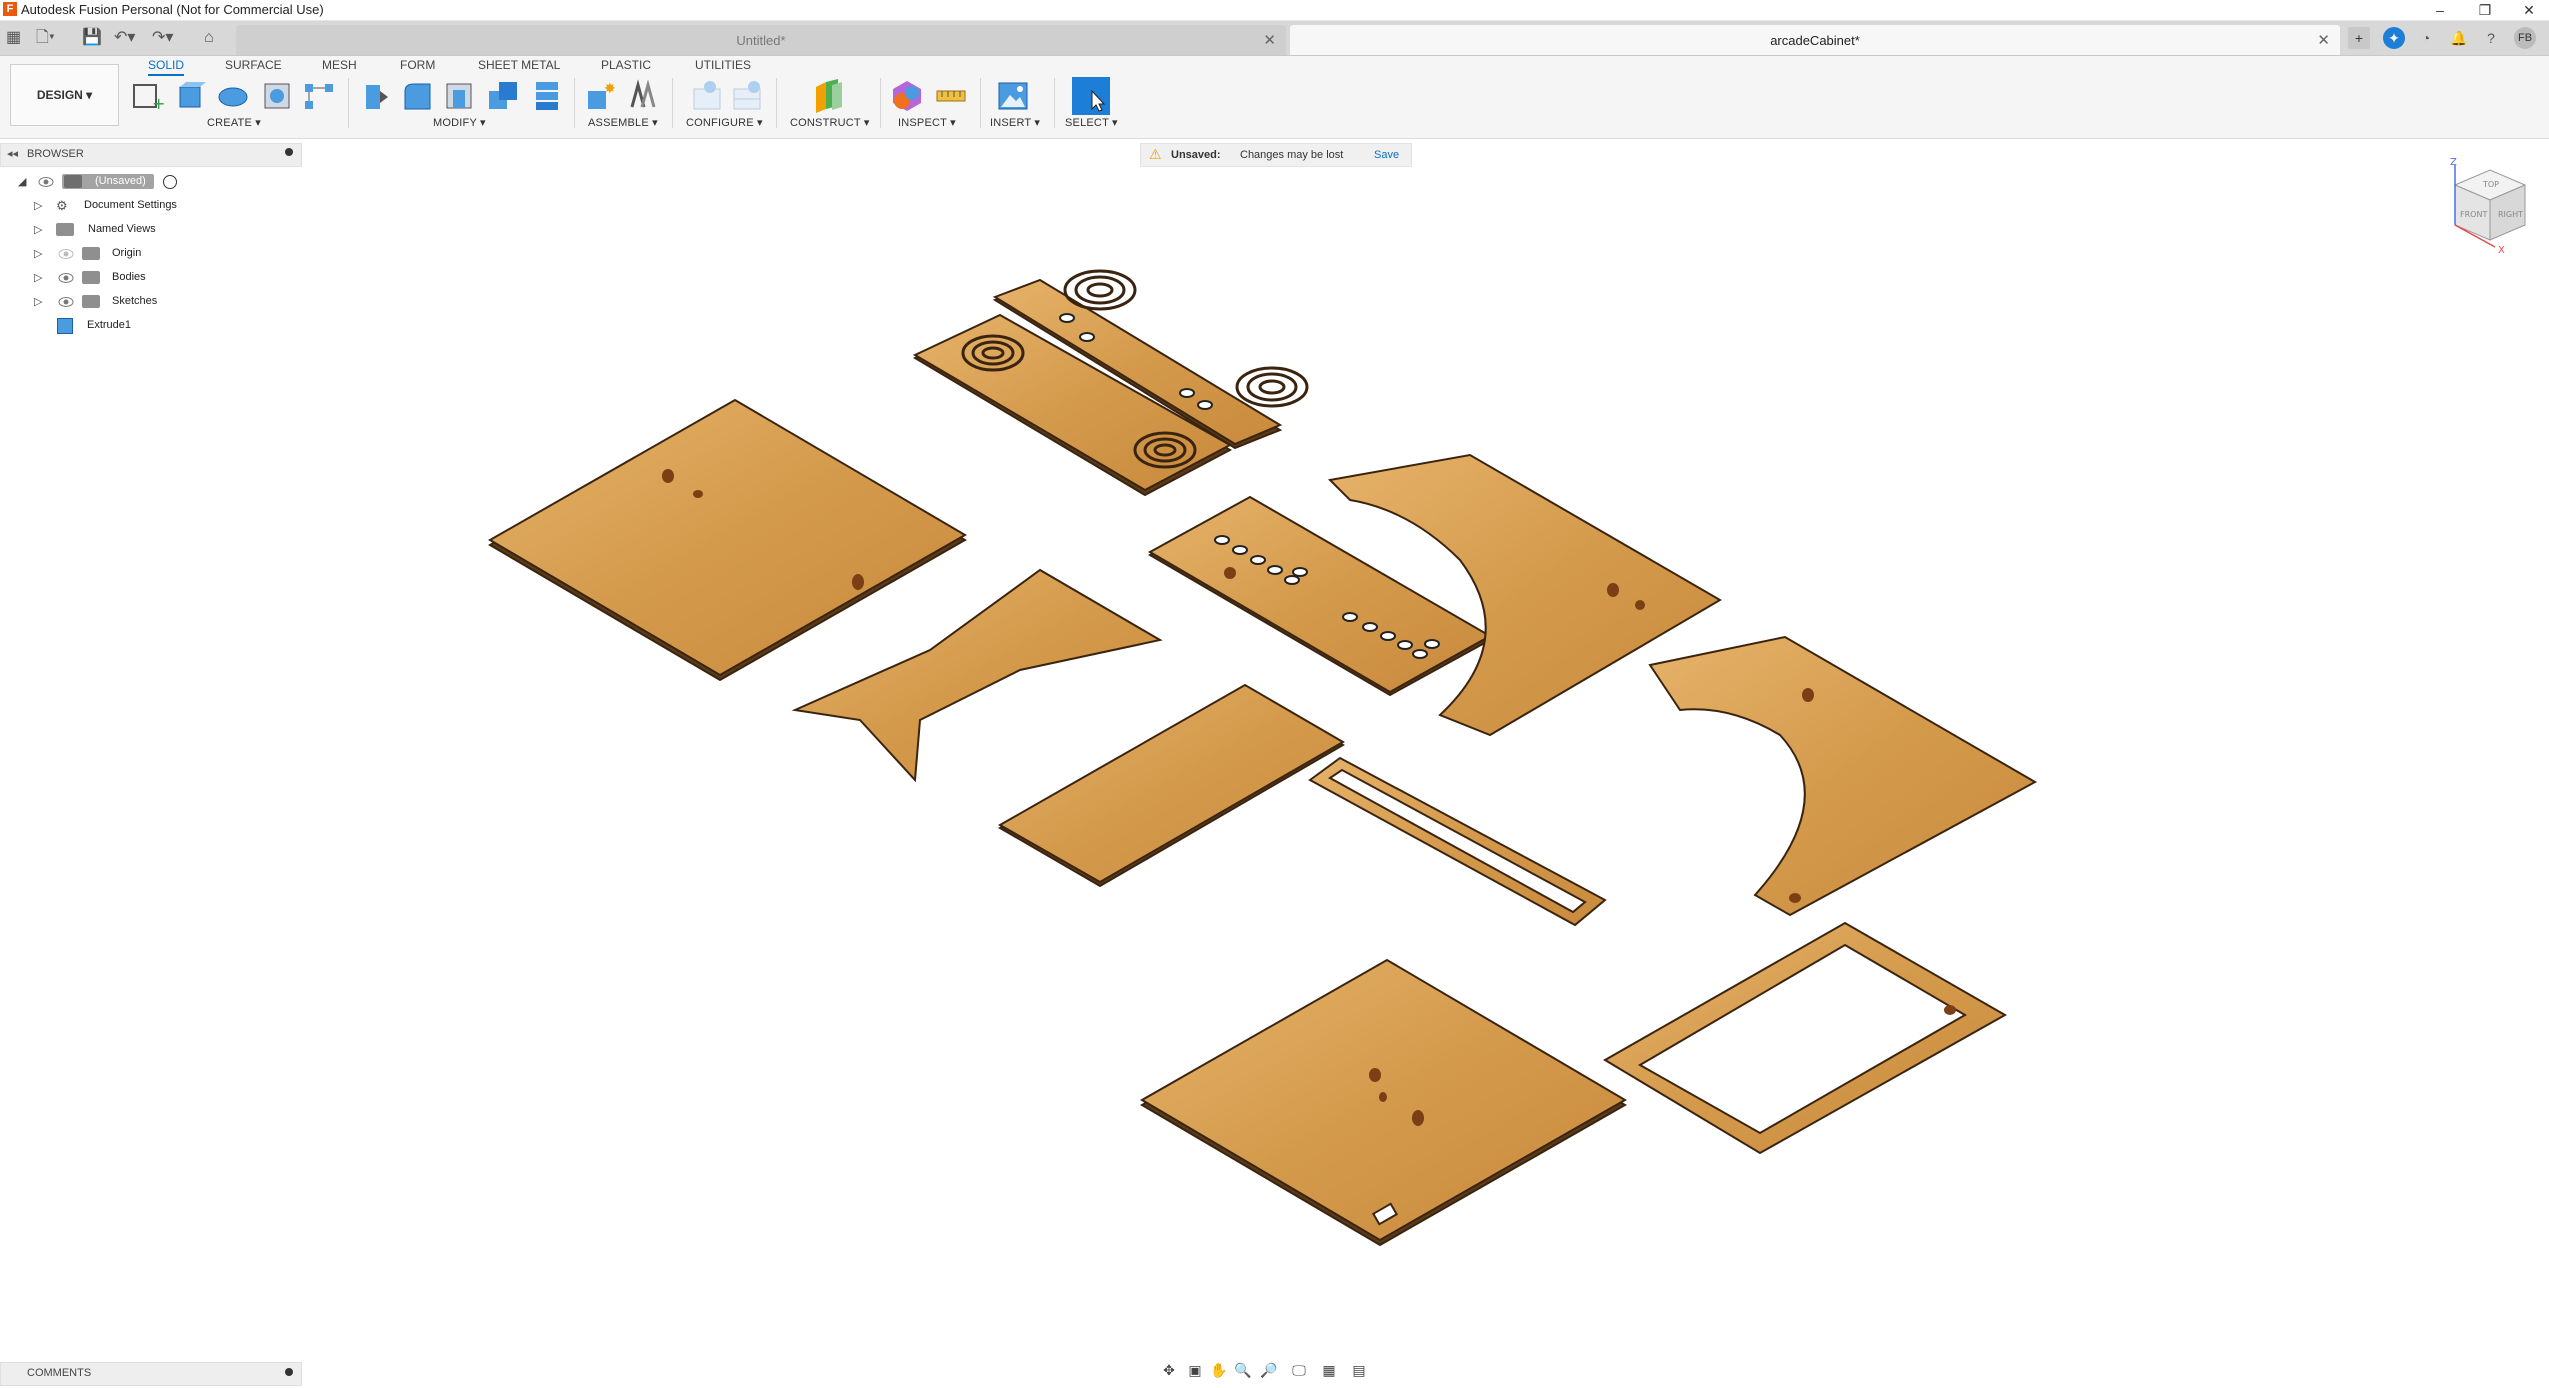 This screenshot has height=1388, width=2549. What do you see at coordinates (234, 122) in the screenshot?
I see `create-menu: CREATE ▾` at bounding box center [234, 122].